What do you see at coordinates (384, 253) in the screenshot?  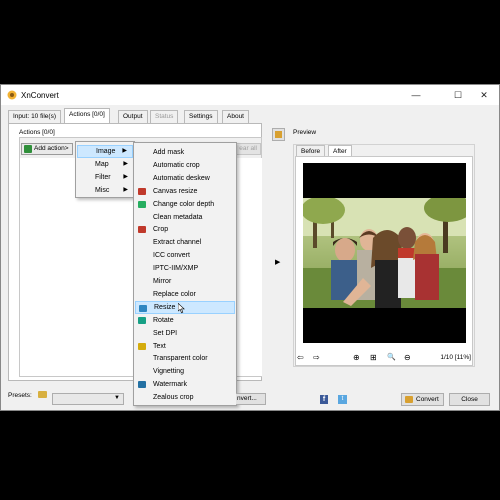 I see `preview-photo` at bounding box center [384, 253].